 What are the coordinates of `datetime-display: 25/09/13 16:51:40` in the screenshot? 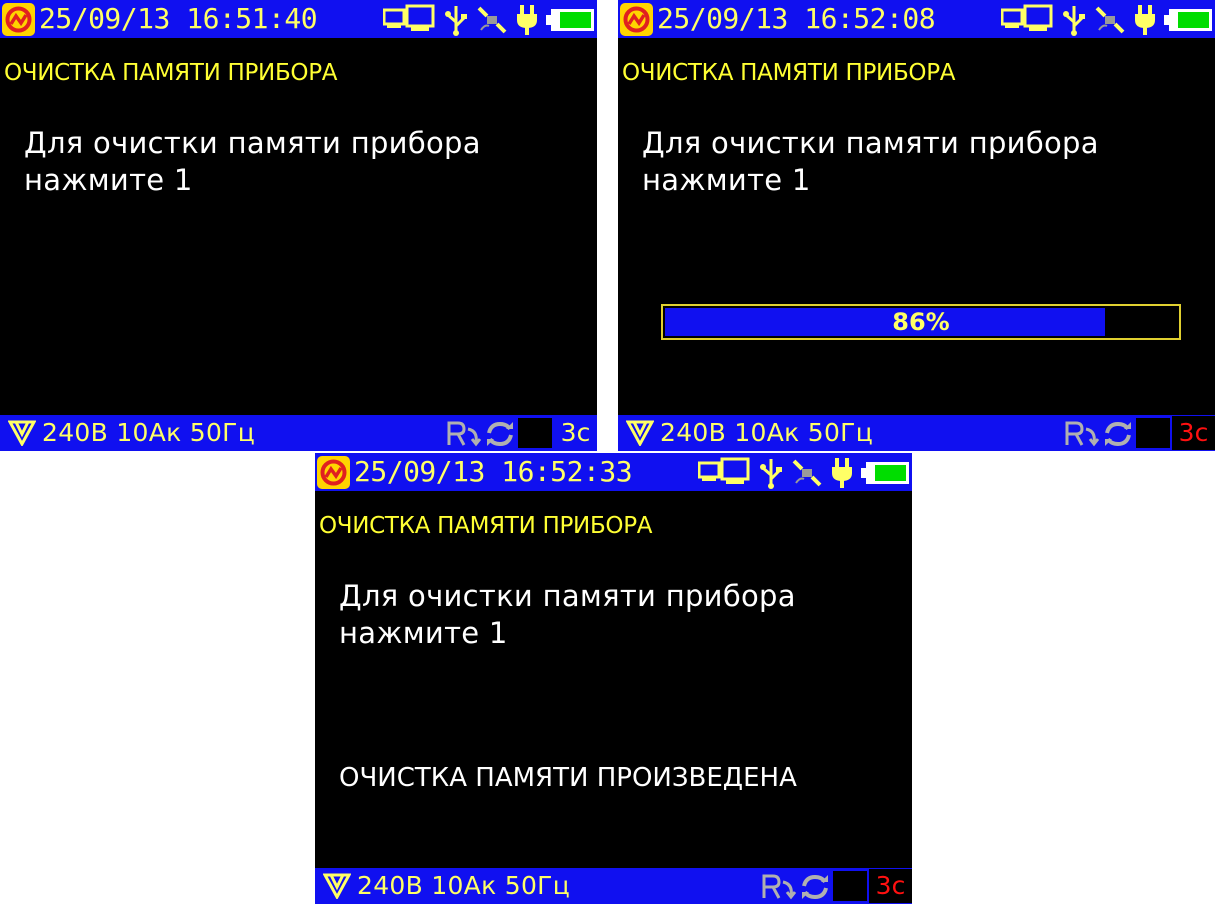 It's located at (178, 18).